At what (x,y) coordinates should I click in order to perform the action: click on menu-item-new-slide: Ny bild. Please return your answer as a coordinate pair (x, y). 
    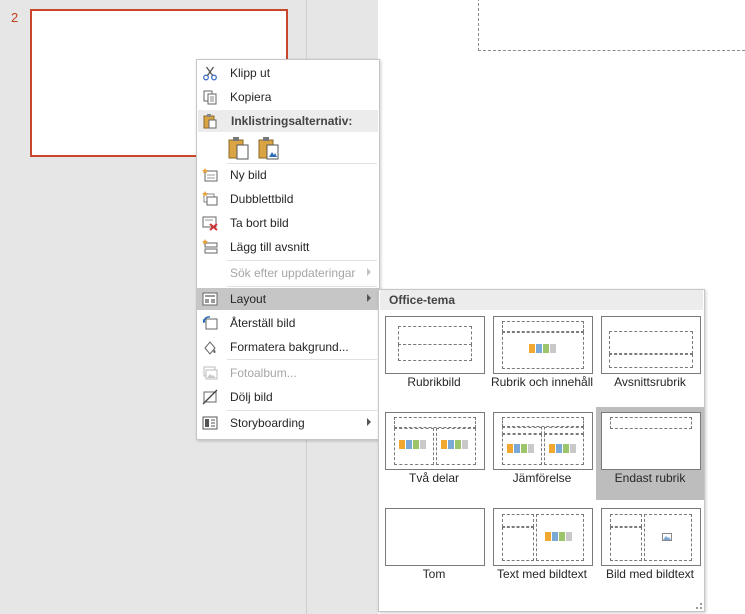
    Looking at the image, I should click on (288, 175).